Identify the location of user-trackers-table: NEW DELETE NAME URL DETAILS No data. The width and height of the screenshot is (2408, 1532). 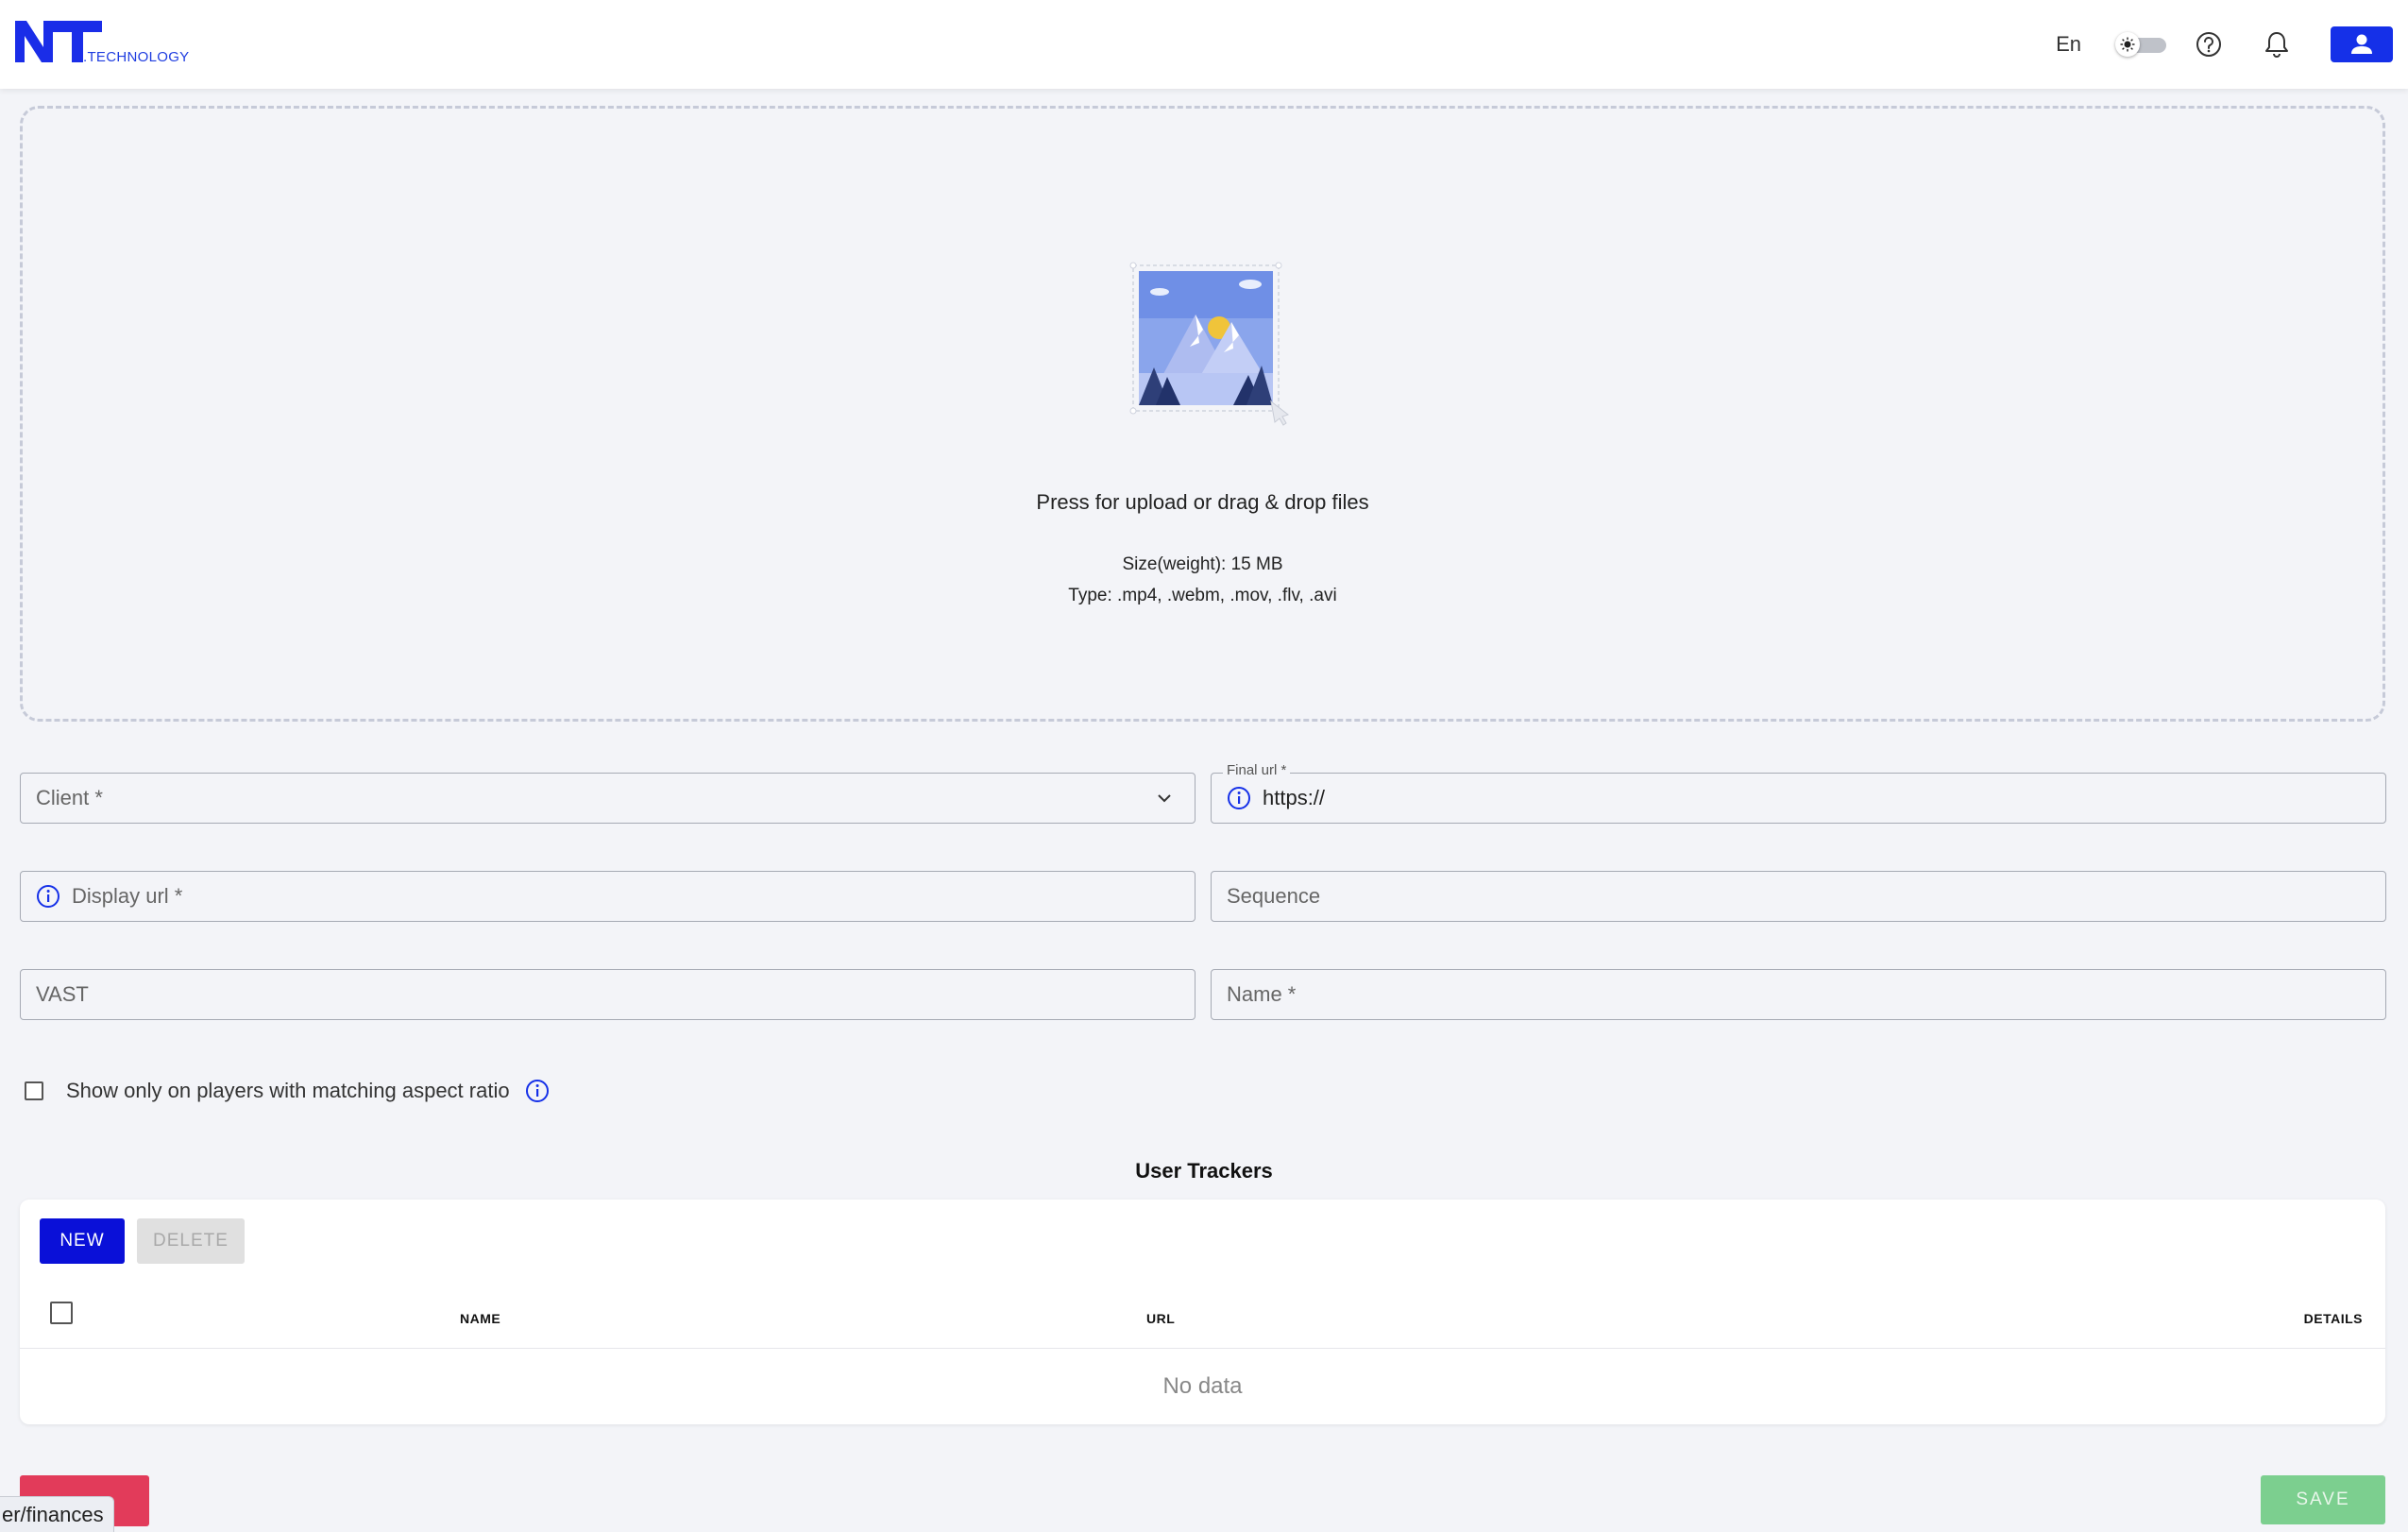
(1202, 1312).